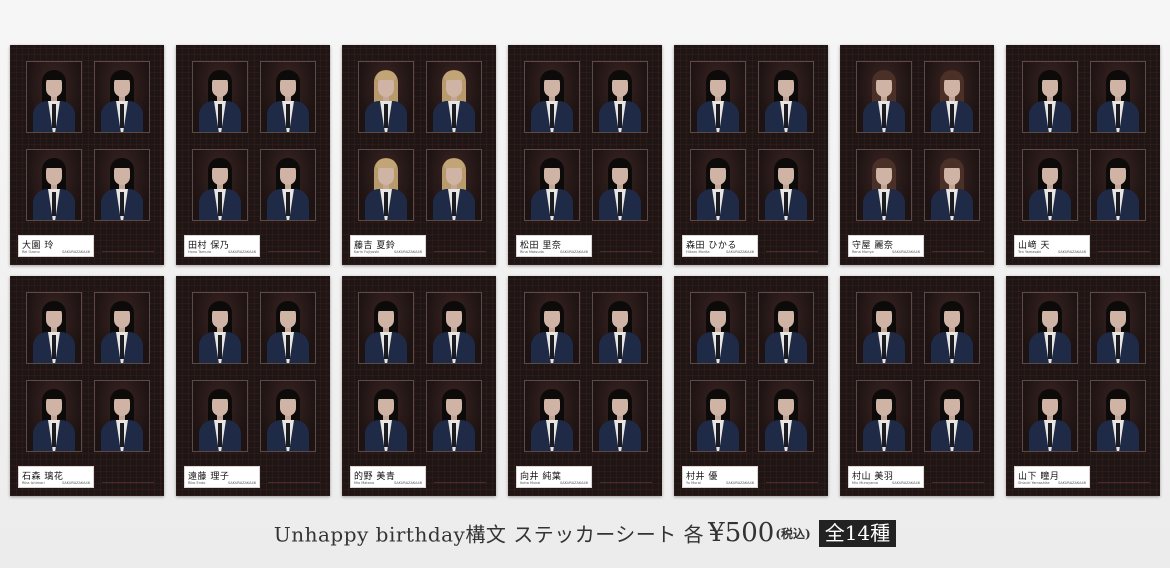 This screenshot has width=1170, height=568. I want to click on sticker-sheet: 守屋 麗奈 Rena Moriya SAKURAZAKA46, so click(917, 155).